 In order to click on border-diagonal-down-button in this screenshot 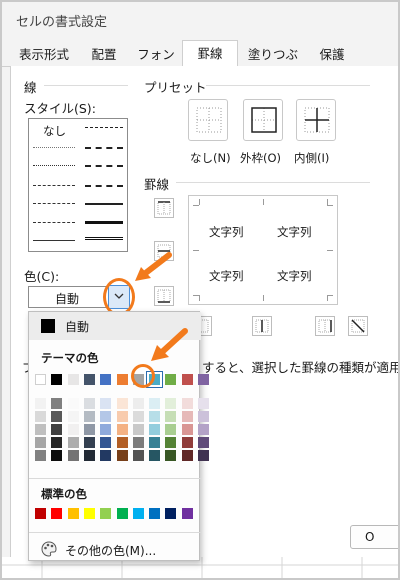, I will do `click(358, 326)`.